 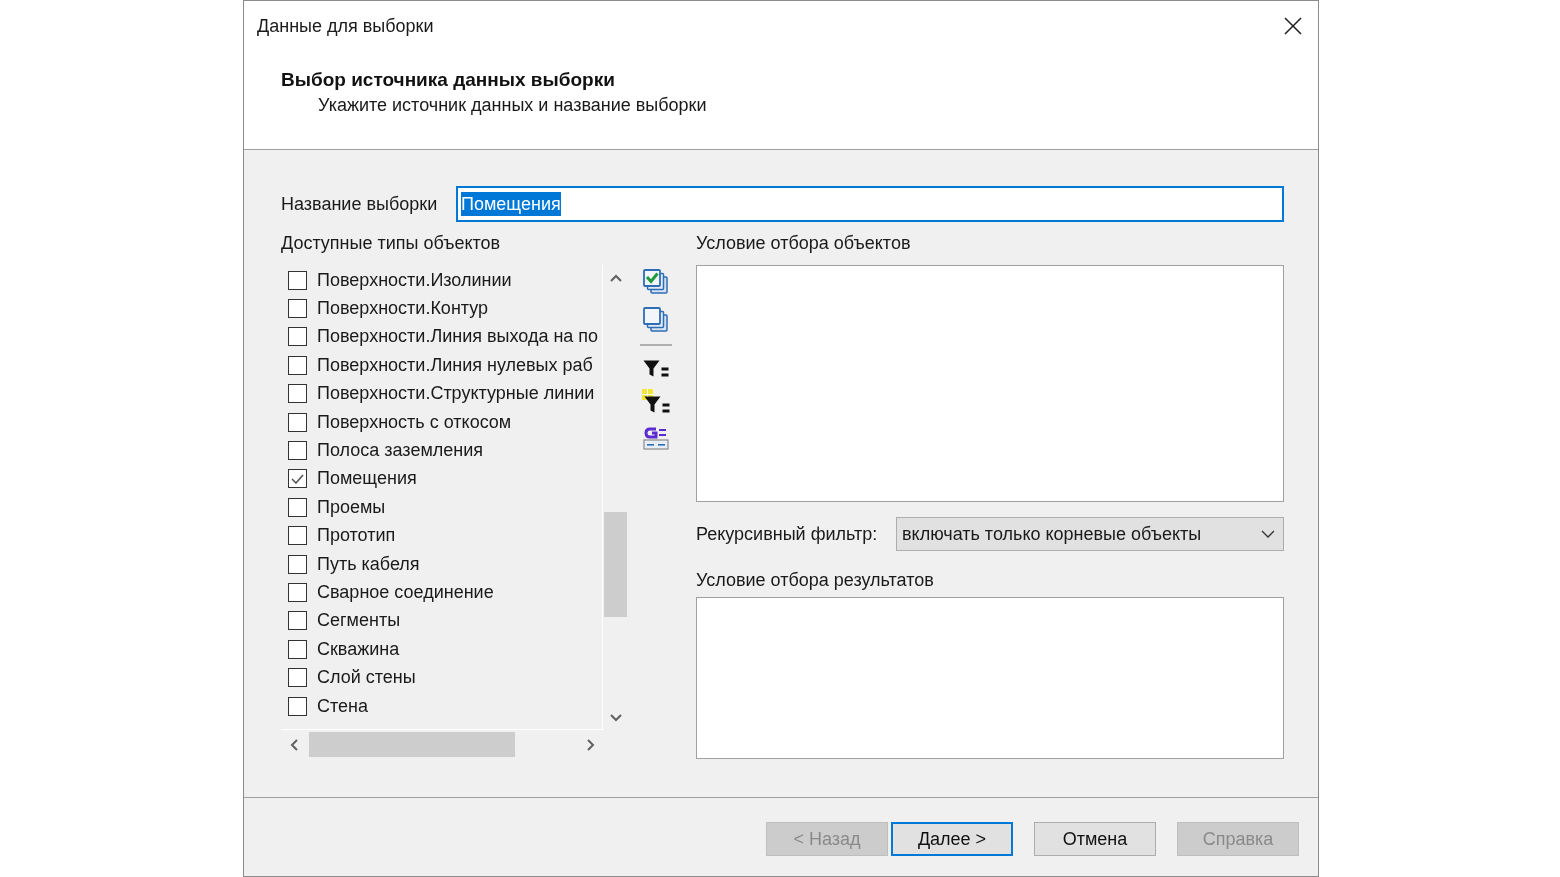 I want to click on object-type-label: Поверхности.Линия нулевых раб, so click(x=455, y=365).